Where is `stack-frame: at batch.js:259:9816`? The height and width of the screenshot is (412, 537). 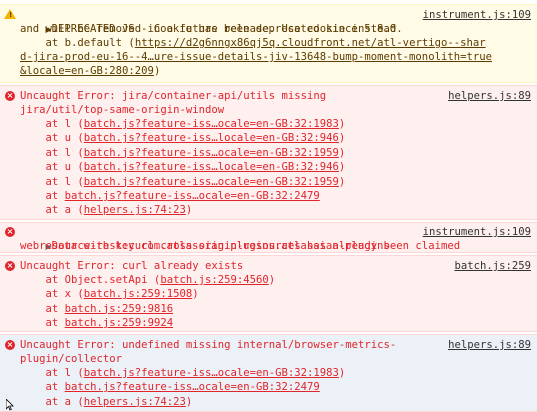 stack-frame: at batch.js:259:9816 is located at coordinates (97, 309).